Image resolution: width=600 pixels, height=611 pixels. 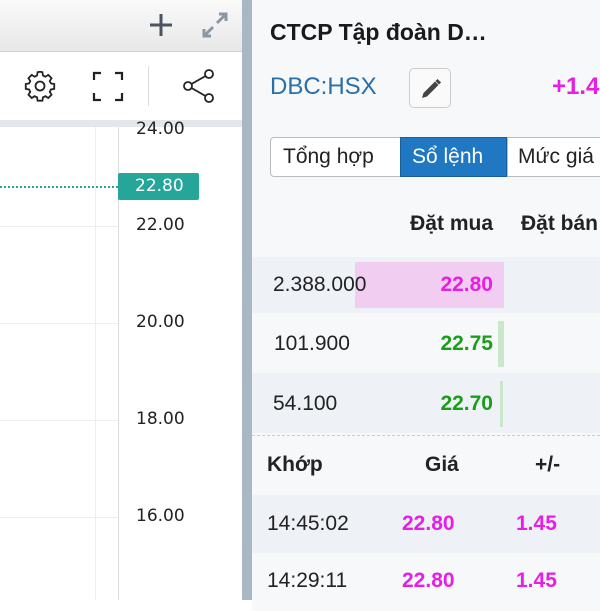 What do you see at coordinates (312, 343) in the screenshot?
I see `bid-volume: 101.900` at bounding box center [312, 343].